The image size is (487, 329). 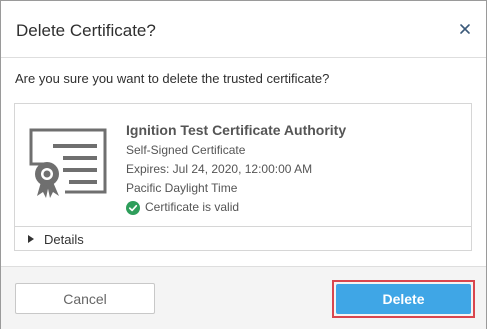 What do you see at coordinates (68, 163) in the screenshot?
I see `certificate-icon` at bounding box center [68, 163].